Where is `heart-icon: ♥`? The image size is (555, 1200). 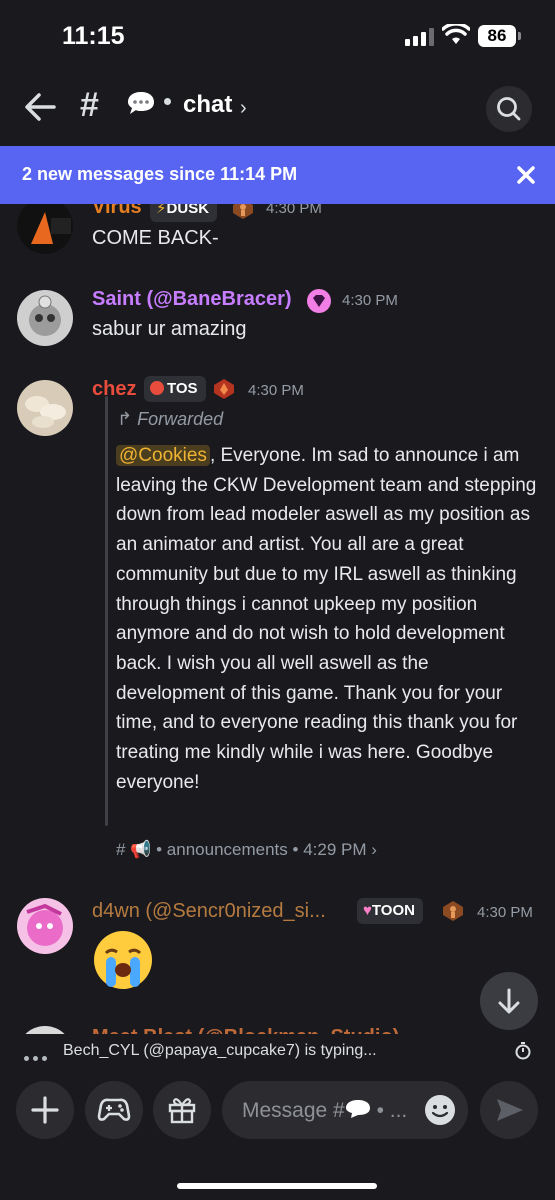 heart-icon: ♥ is located at coordinates (367, 910).